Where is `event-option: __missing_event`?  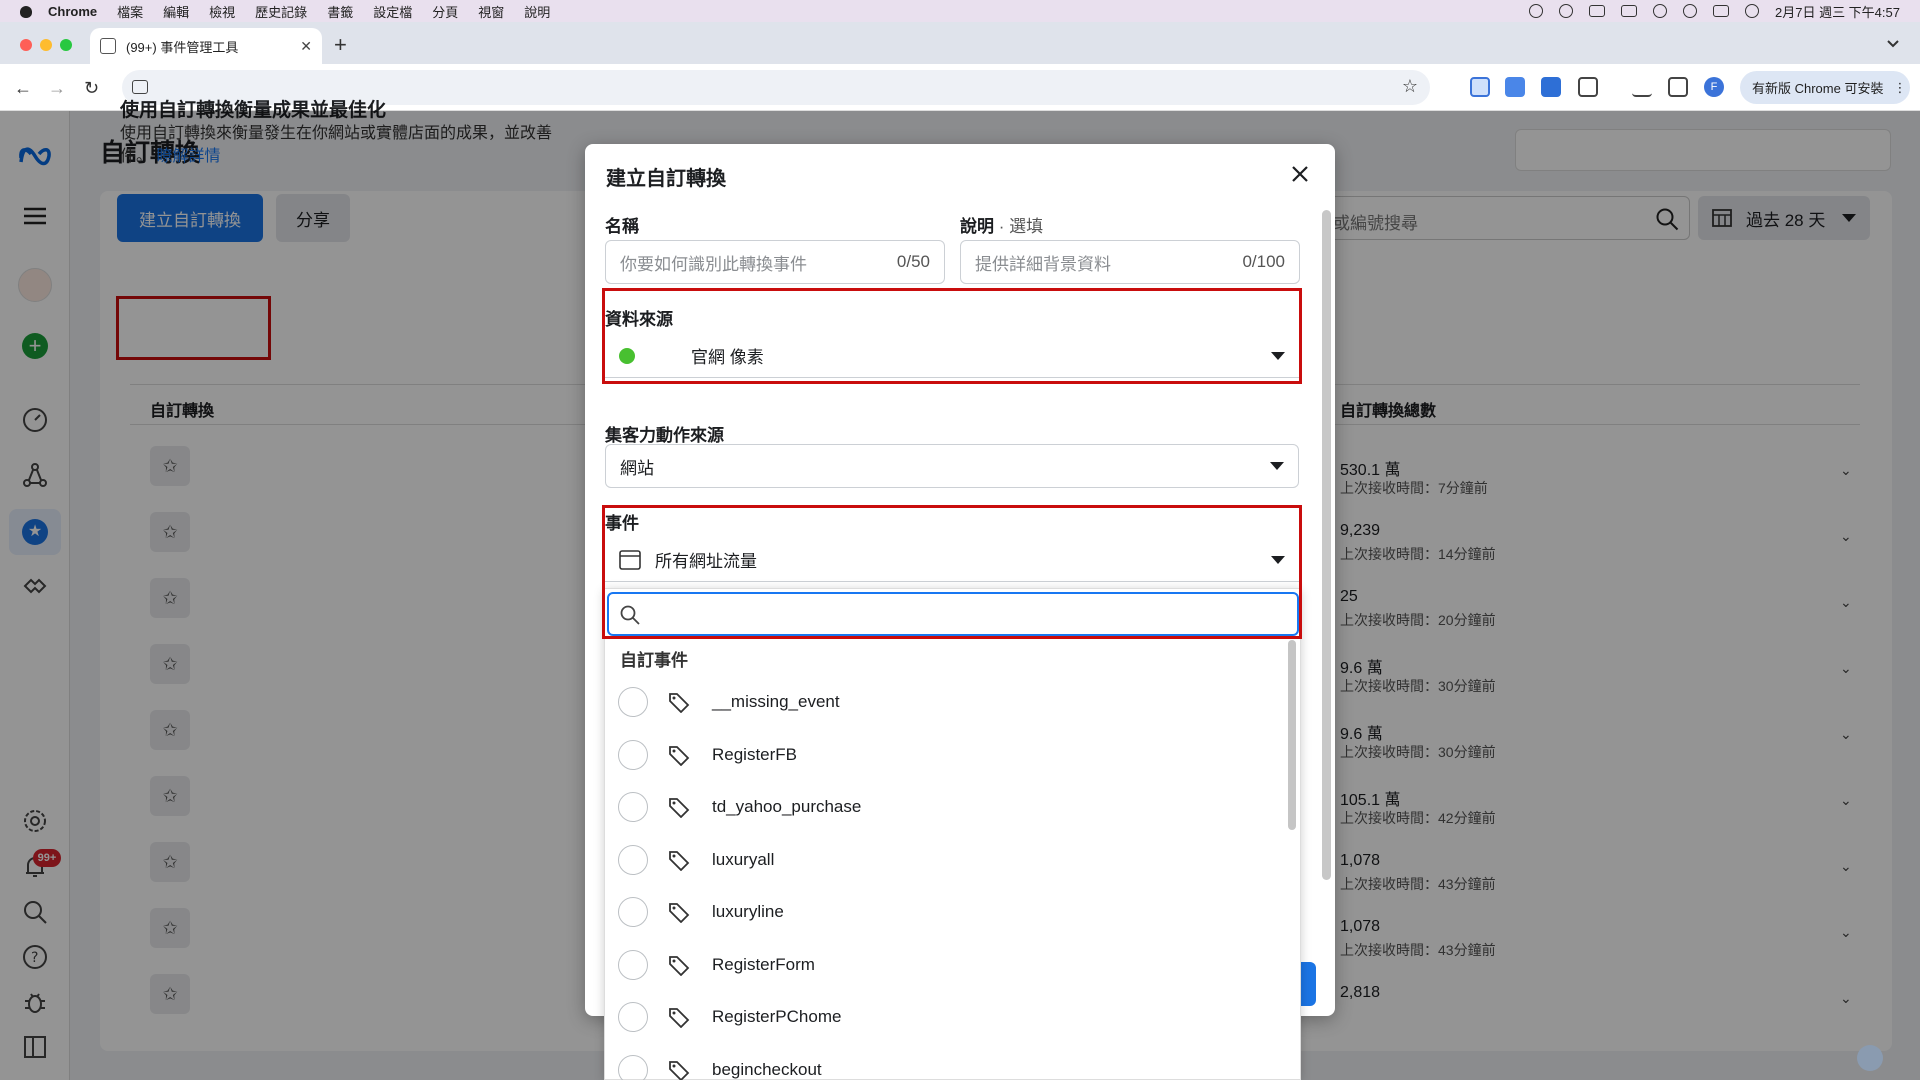 event-option: __missing_event is located at coordinates (953, 702).